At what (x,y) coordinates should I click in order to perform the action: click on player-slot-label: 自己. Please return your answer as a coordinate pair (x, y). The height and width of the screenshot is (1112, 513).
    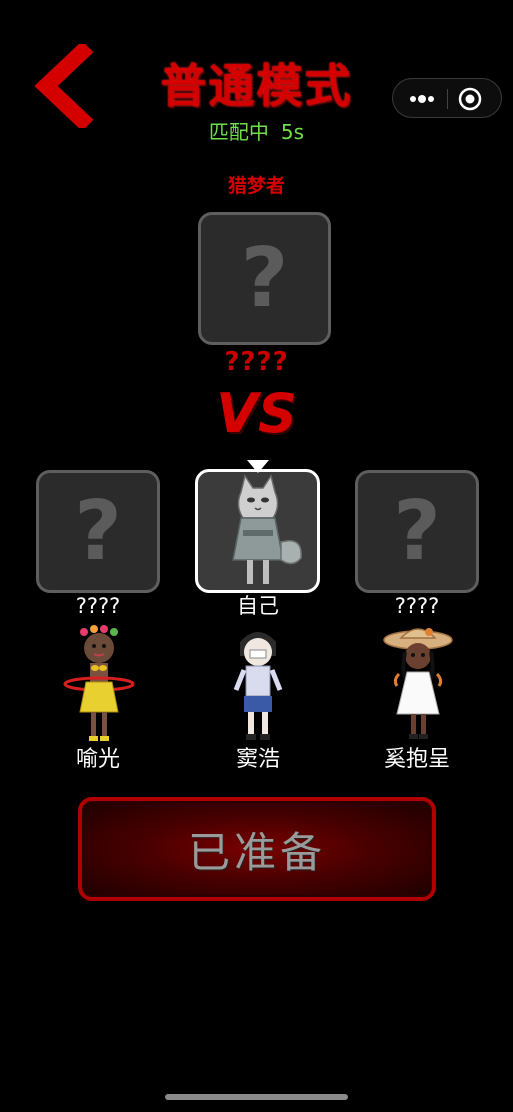
    Looking at the image, I should click on (258, 606).